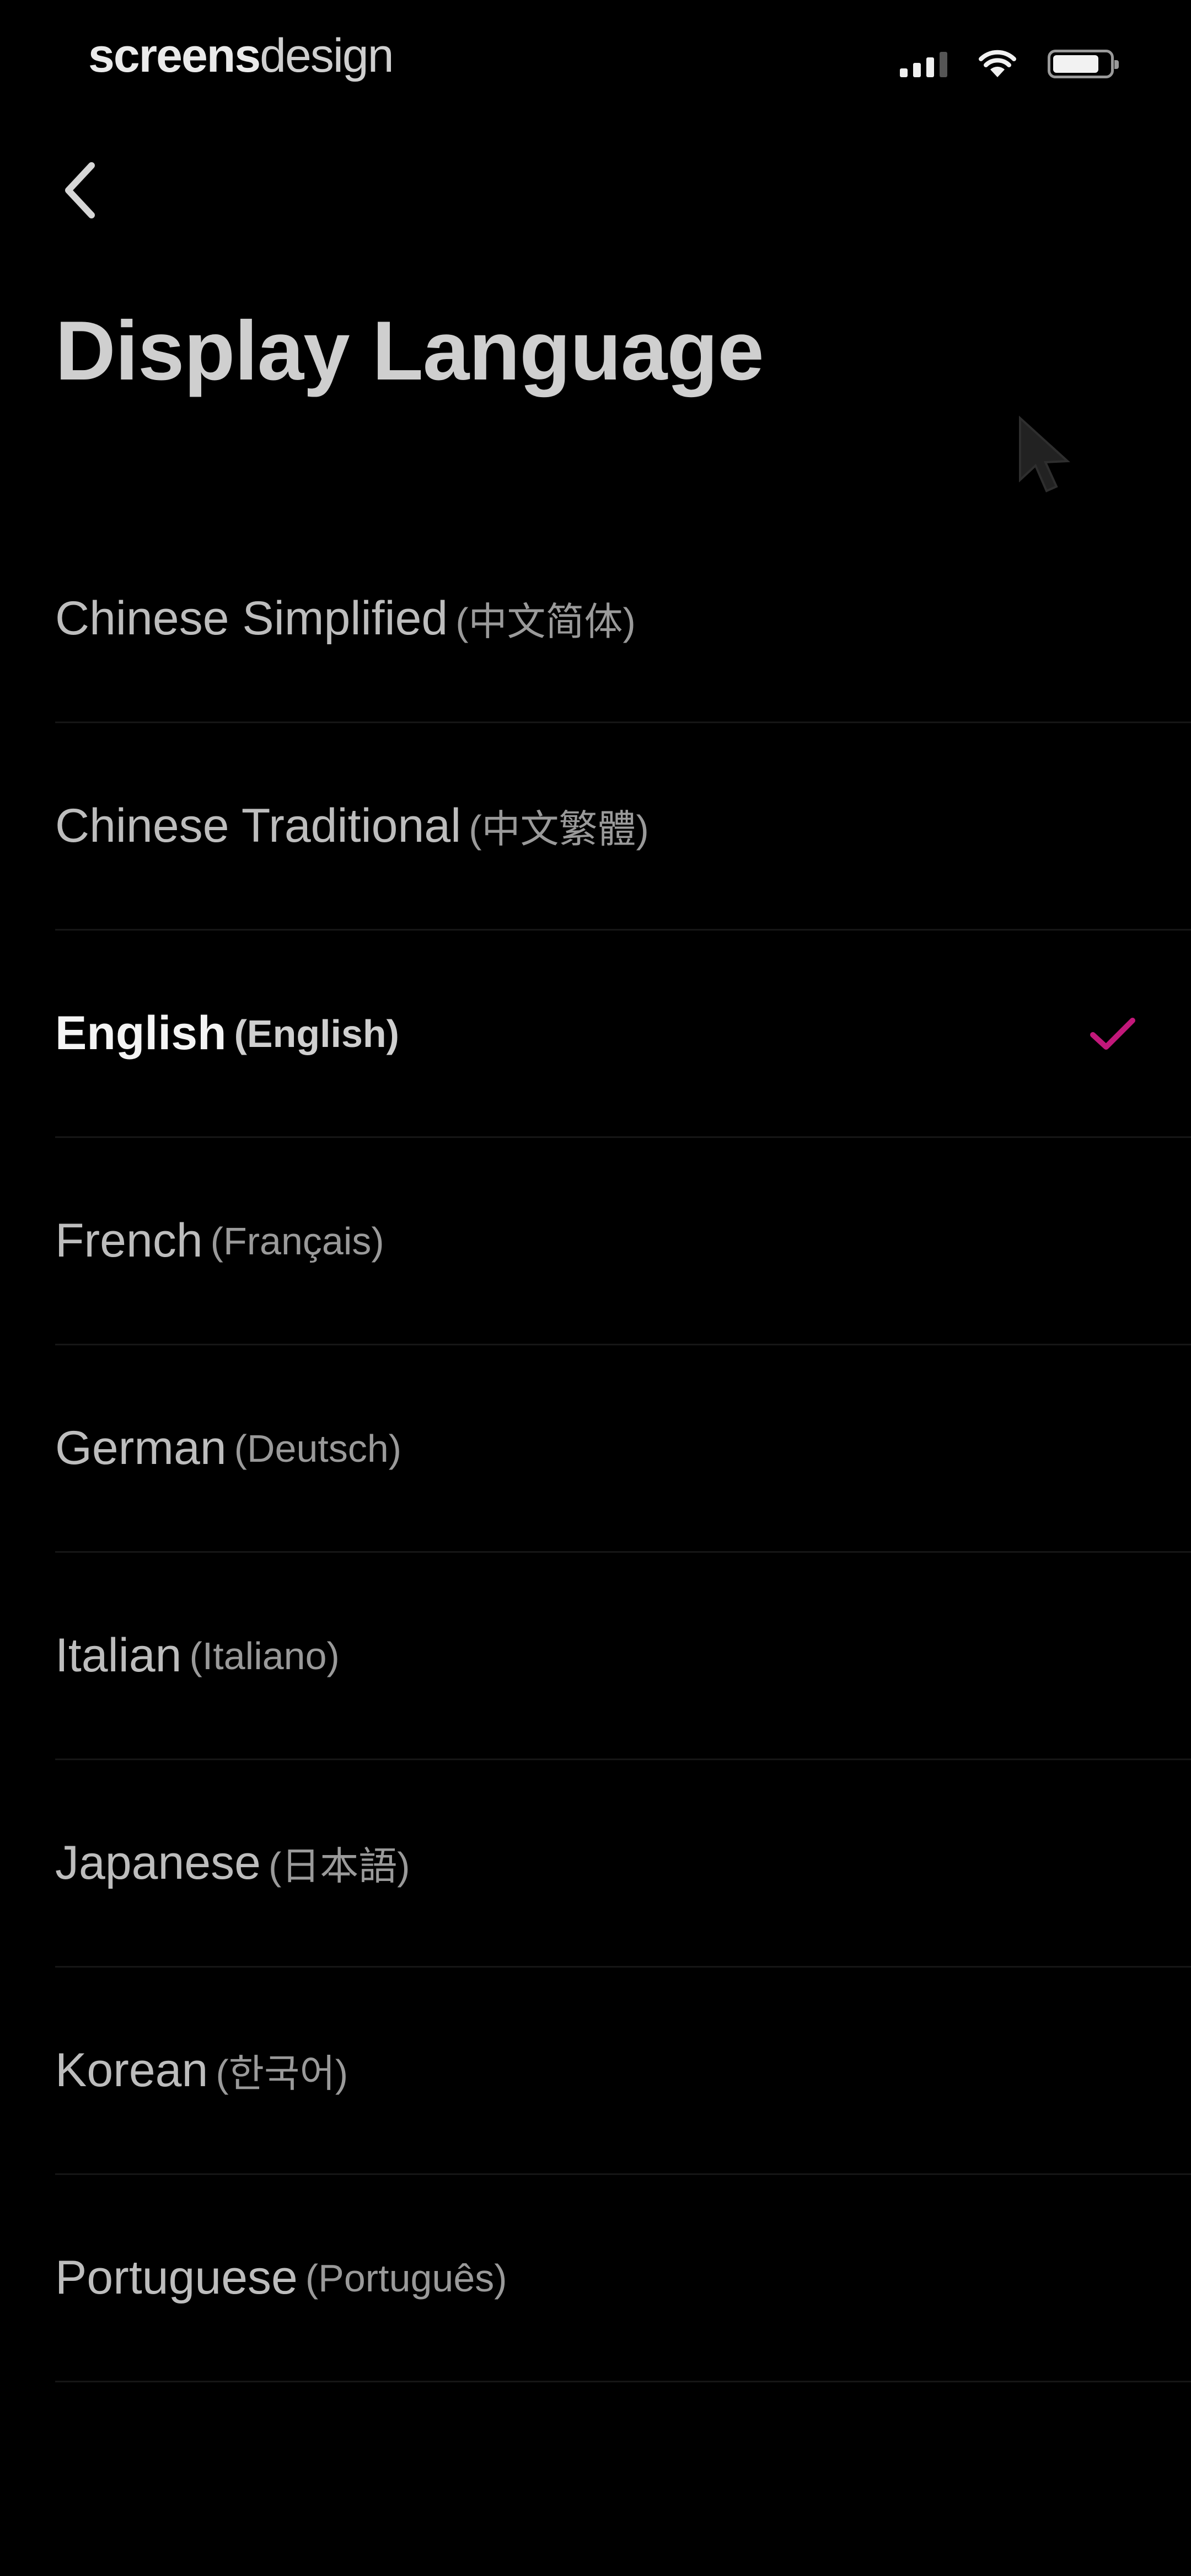  I want to click on pointer-cursor-icon, so click(1044, 454).